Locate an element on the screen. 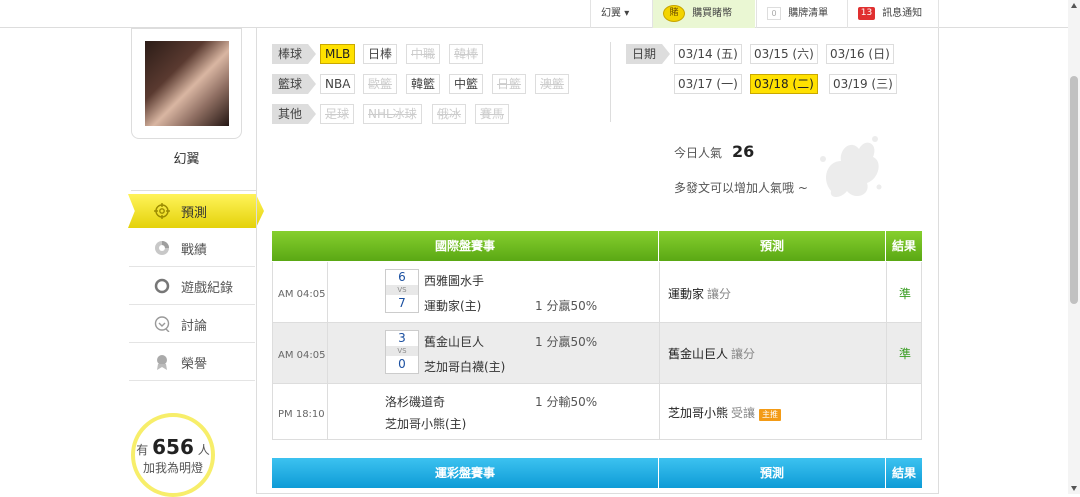  score-away: 3 is located at coordinates (402, 338).